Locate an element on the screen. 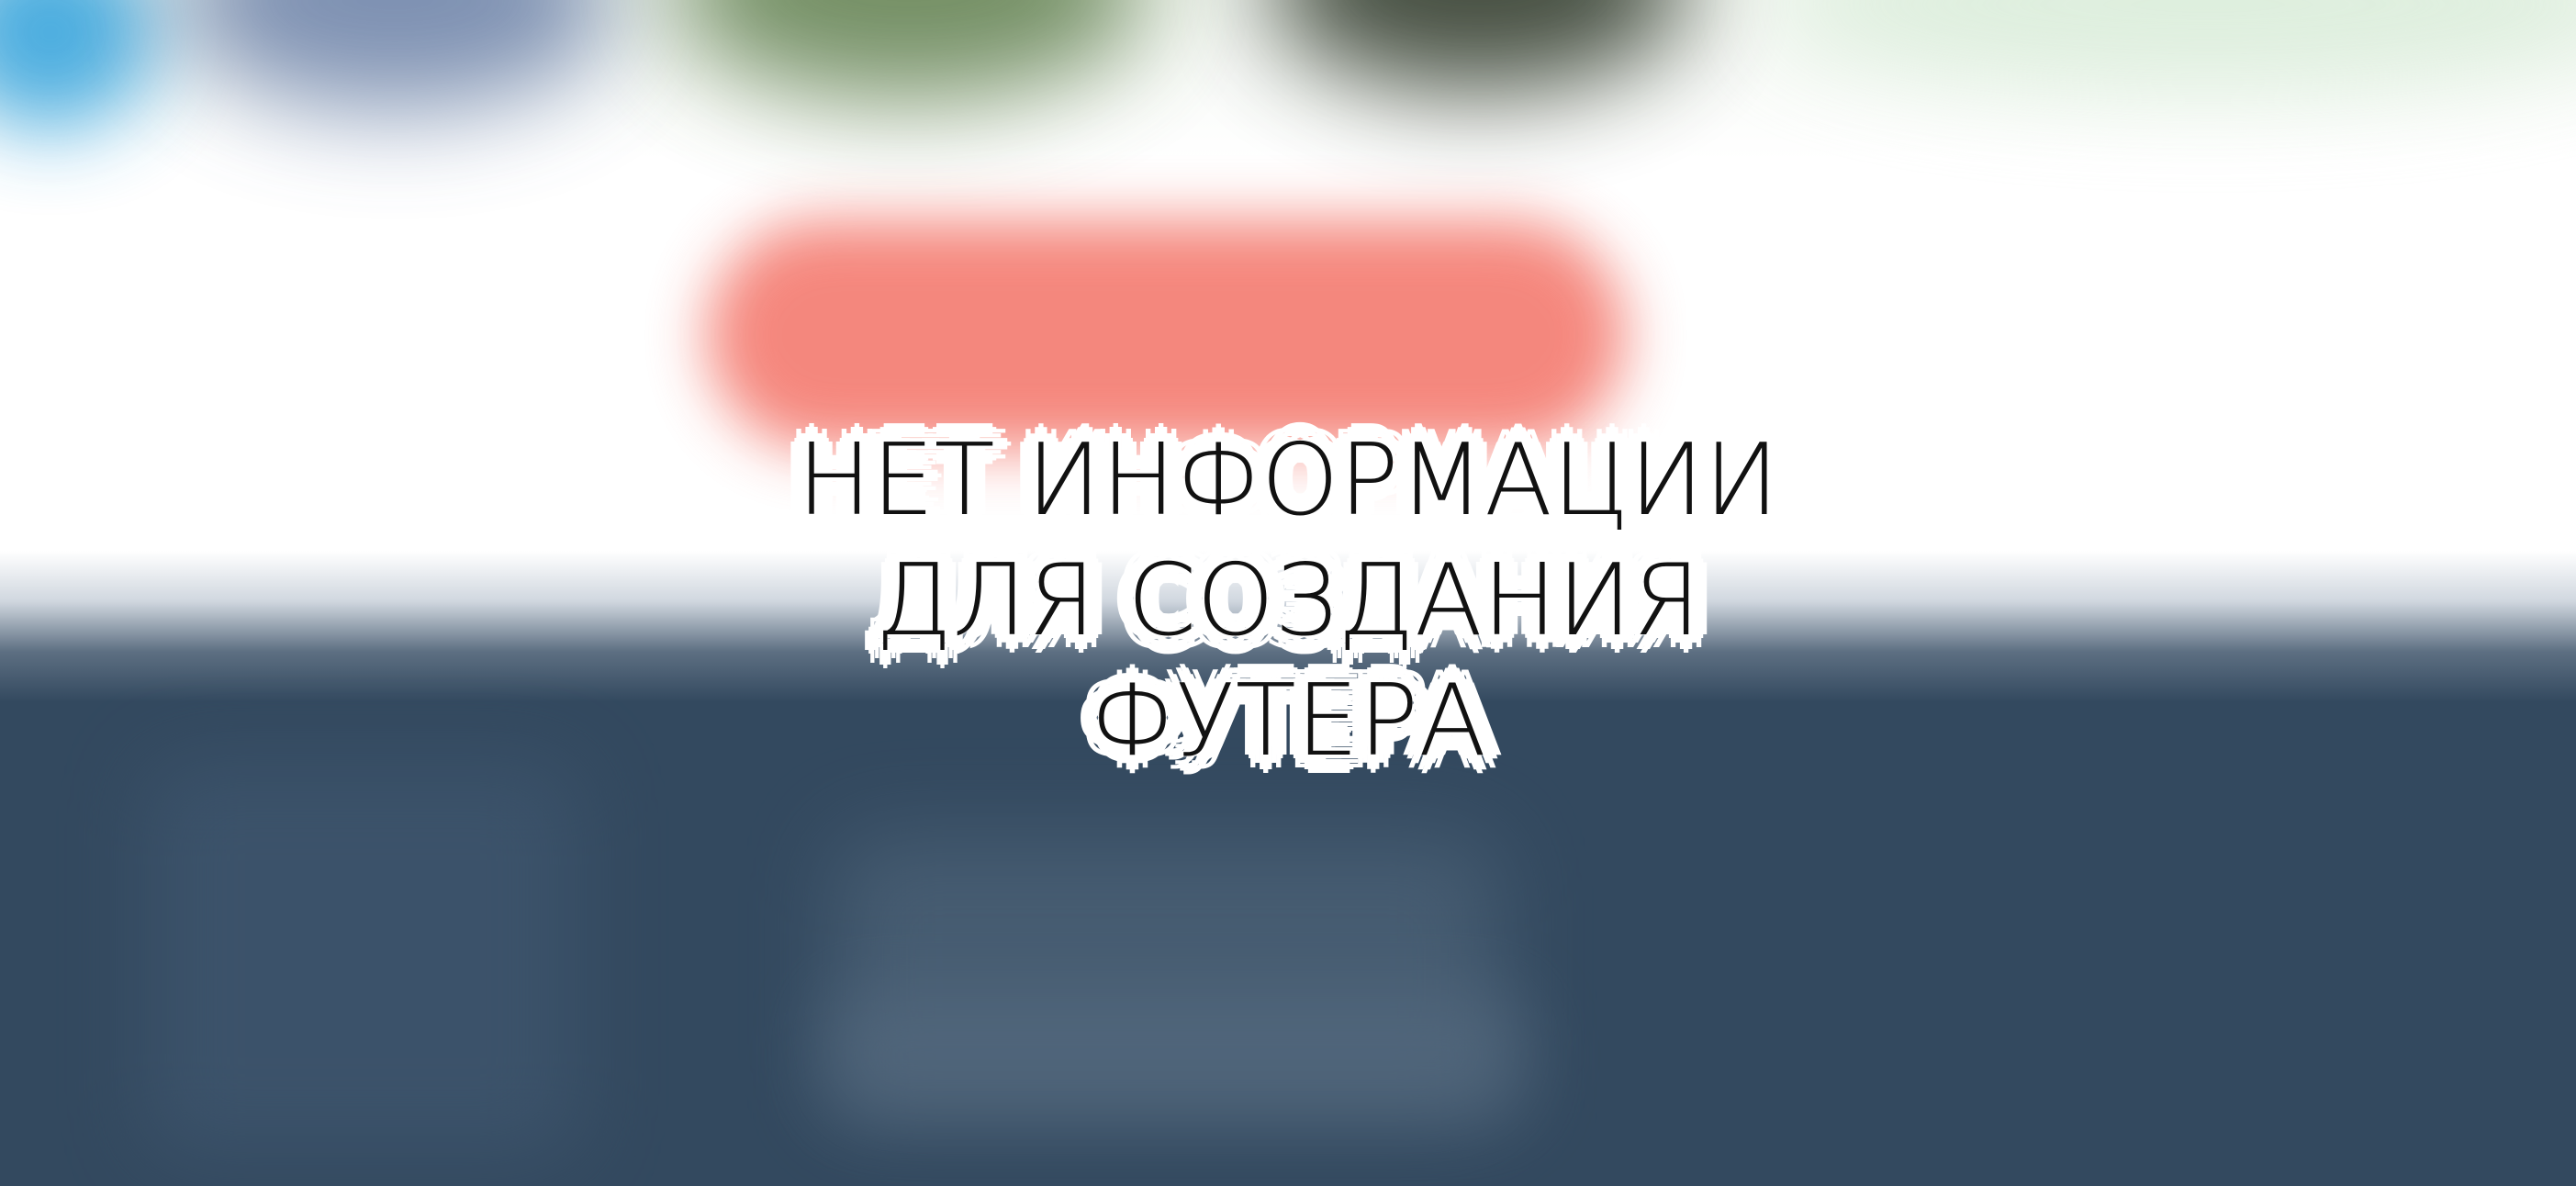  message-line-2: ДЛЯ СОЗДАНИЯ is located at coordinates (1288, 601).